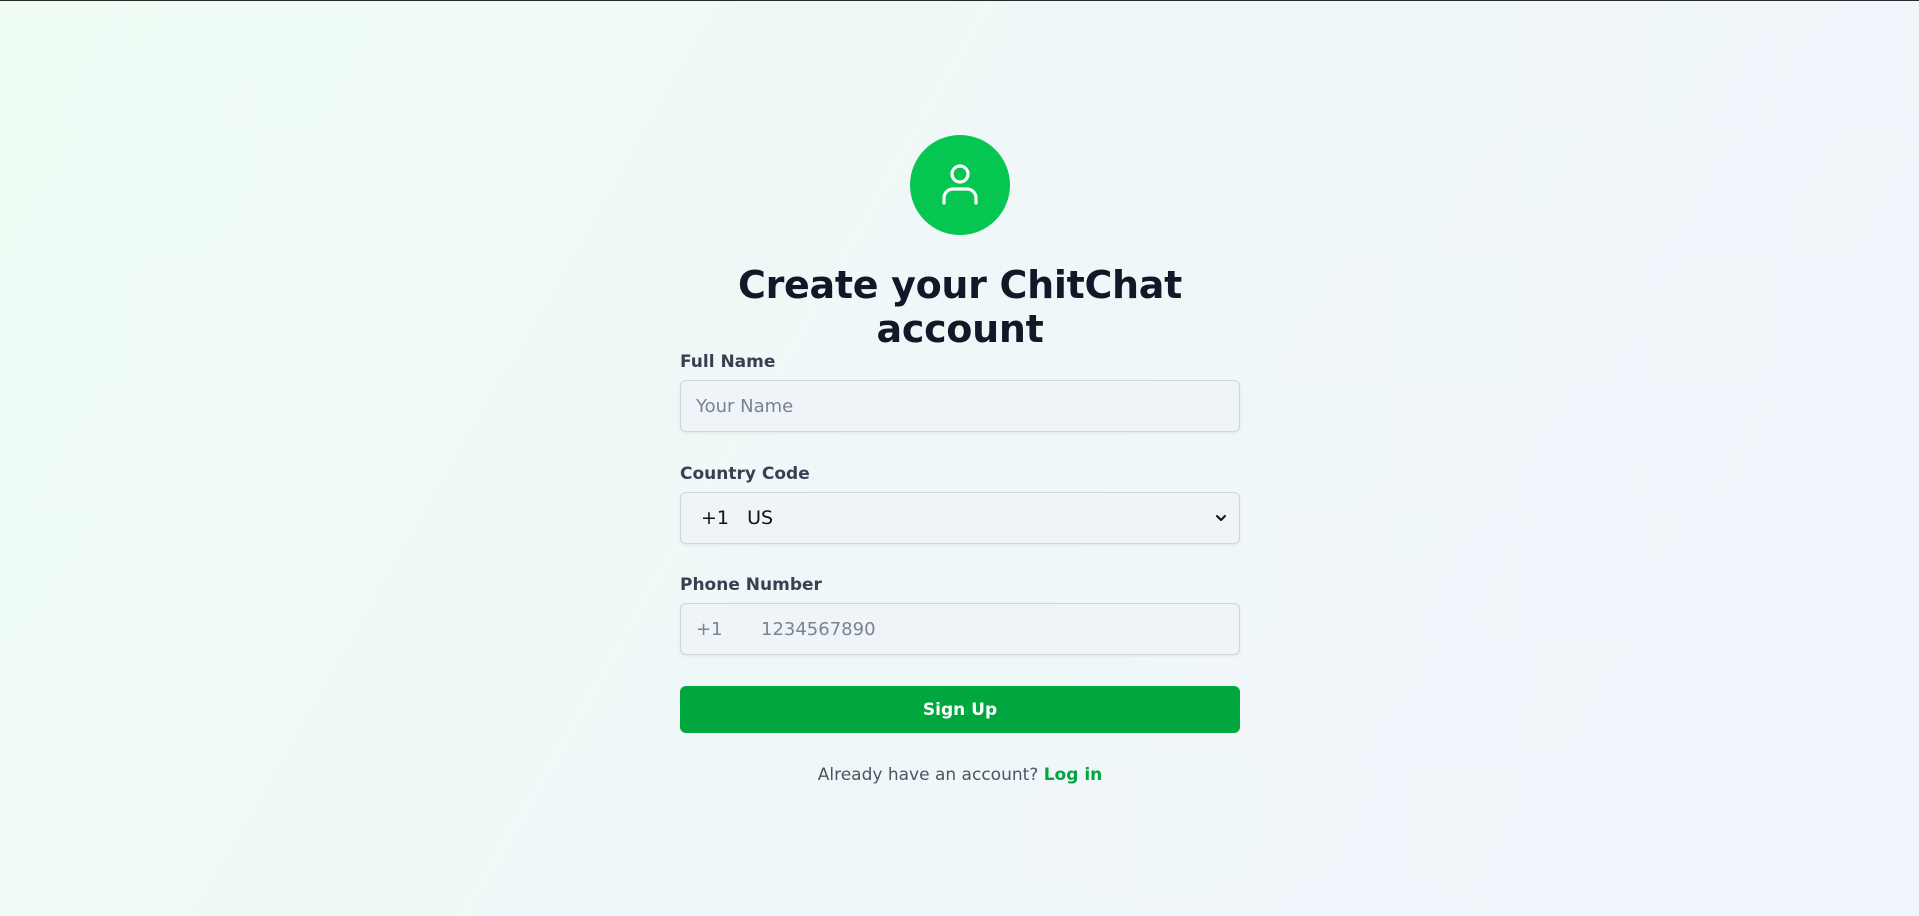 The height and width of the screenshot is (916, 1919). I want to click on country-code-select: +1 US, so click(960, 518).